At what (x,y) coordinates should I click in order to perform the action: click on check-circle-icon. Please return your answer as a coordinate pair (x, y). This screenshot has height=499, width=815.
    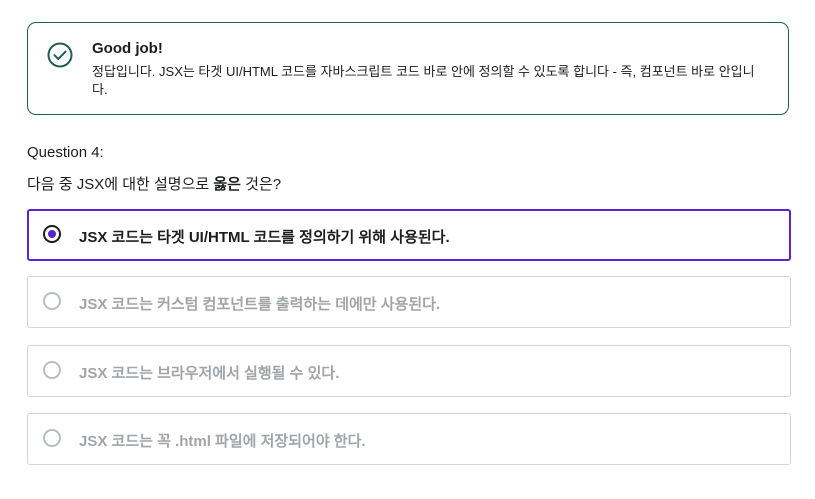
    Looking at the image, I should click on (60, 55).